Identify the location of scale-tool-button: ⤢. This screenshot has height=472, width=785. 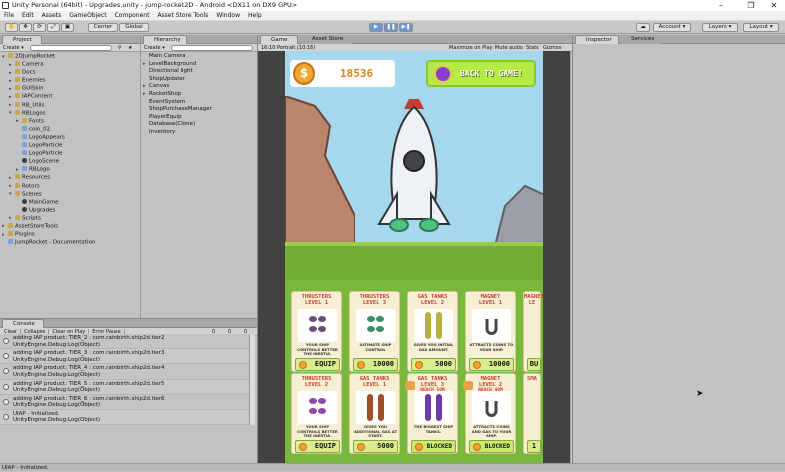
(53, 27).